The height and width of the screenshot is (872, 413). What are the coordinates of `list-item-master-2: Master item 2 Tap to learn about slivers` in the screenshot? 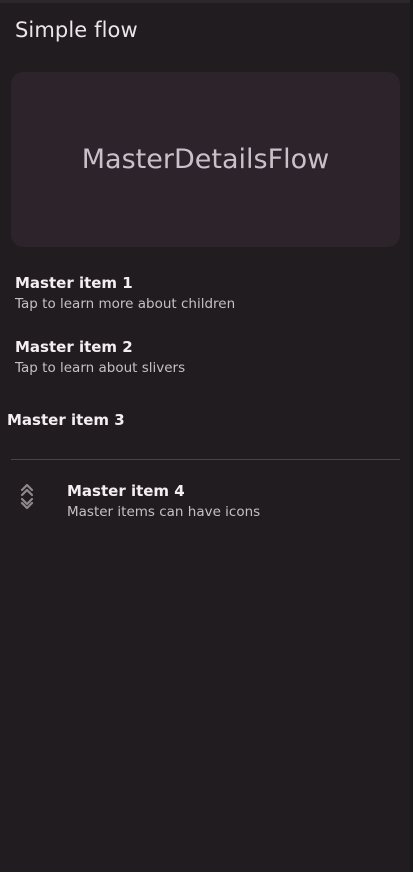 It's located at (100, 357).